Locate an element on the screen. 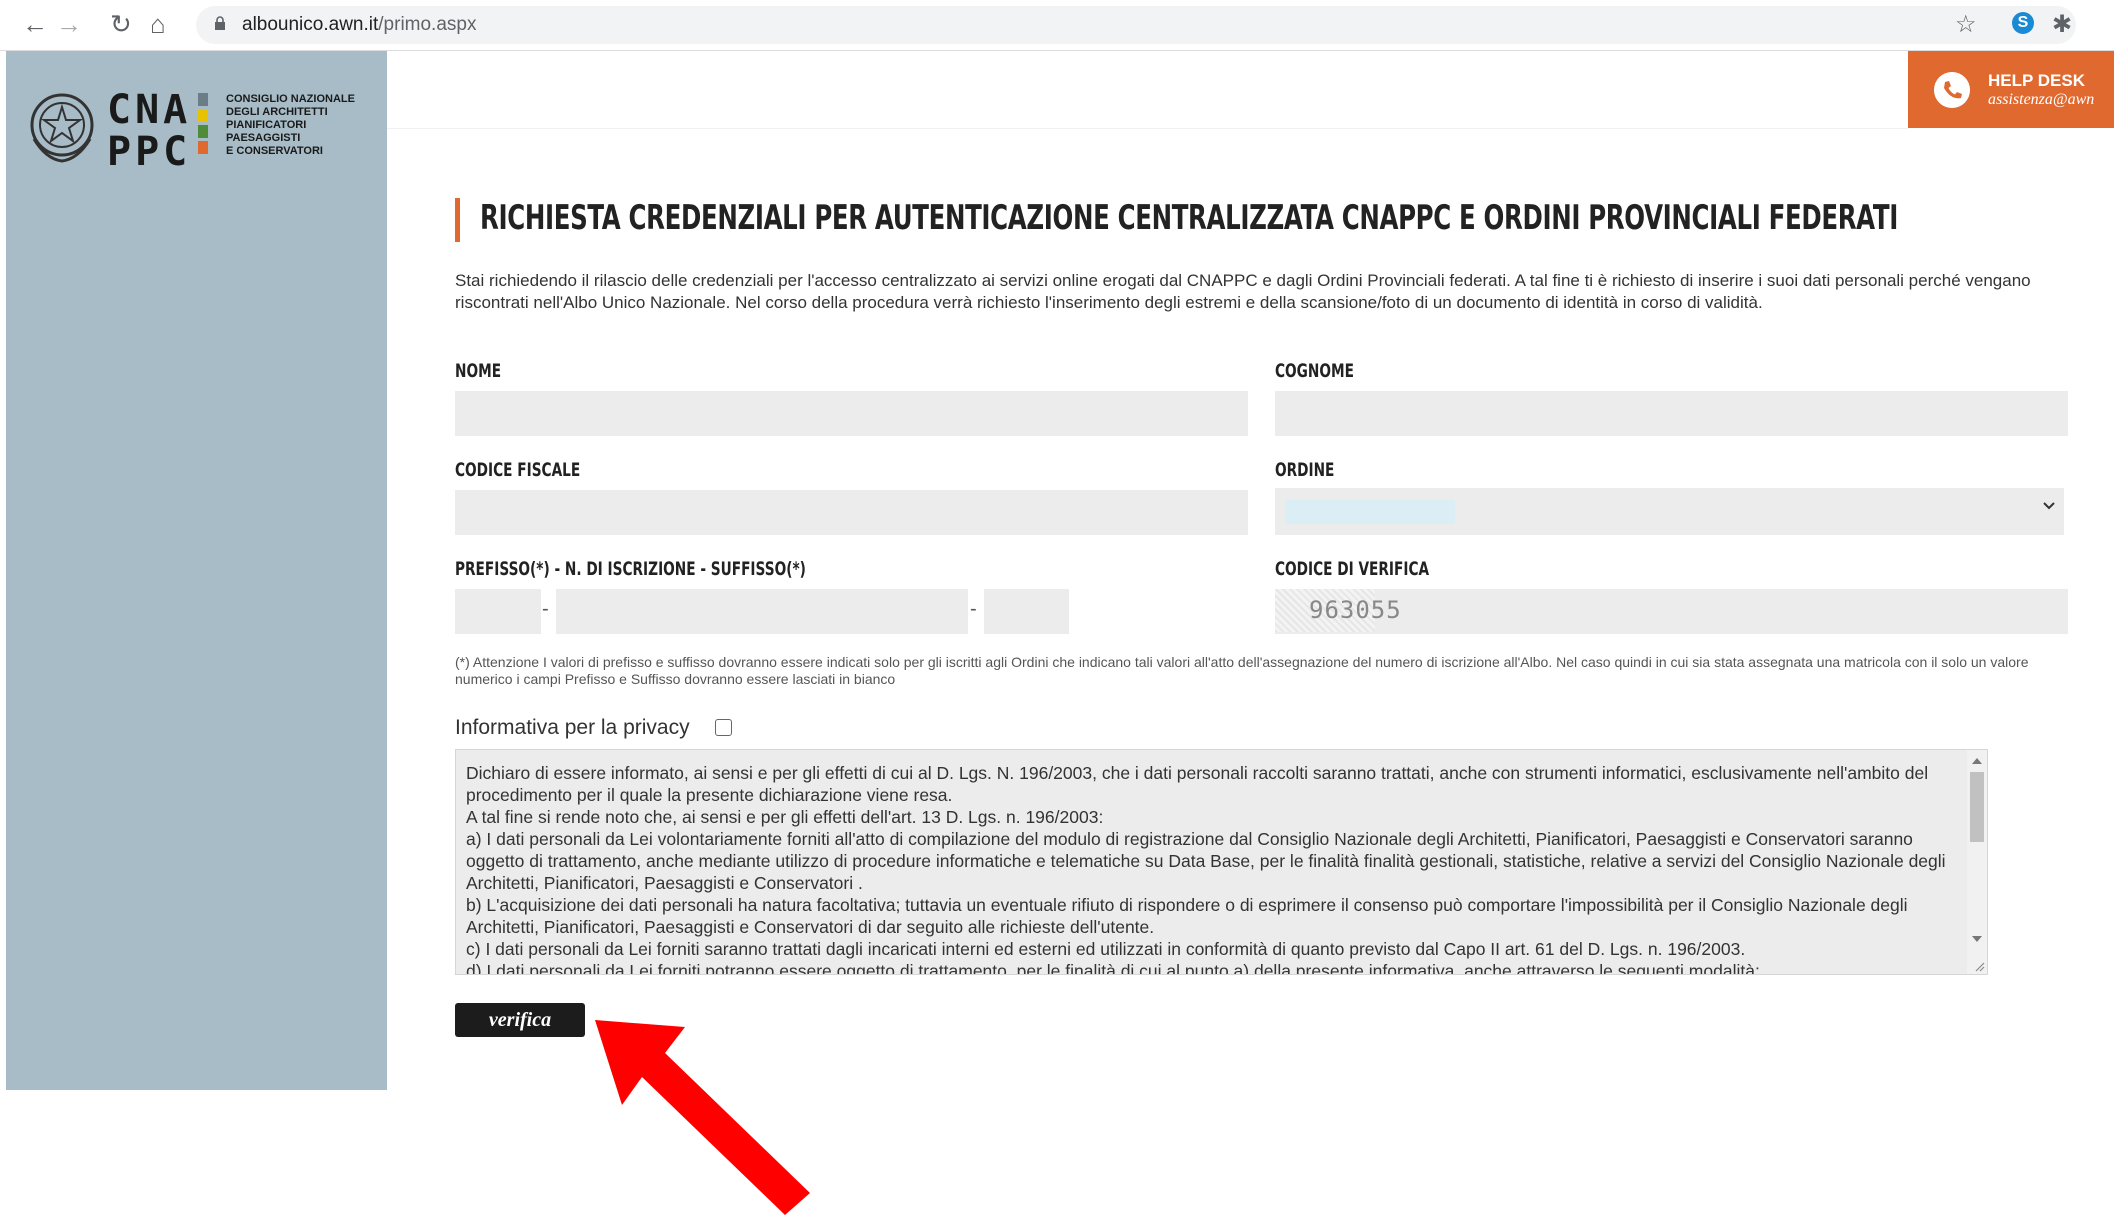  privacy-label: Informativa per la privacy is located at coordinates (572, 727).